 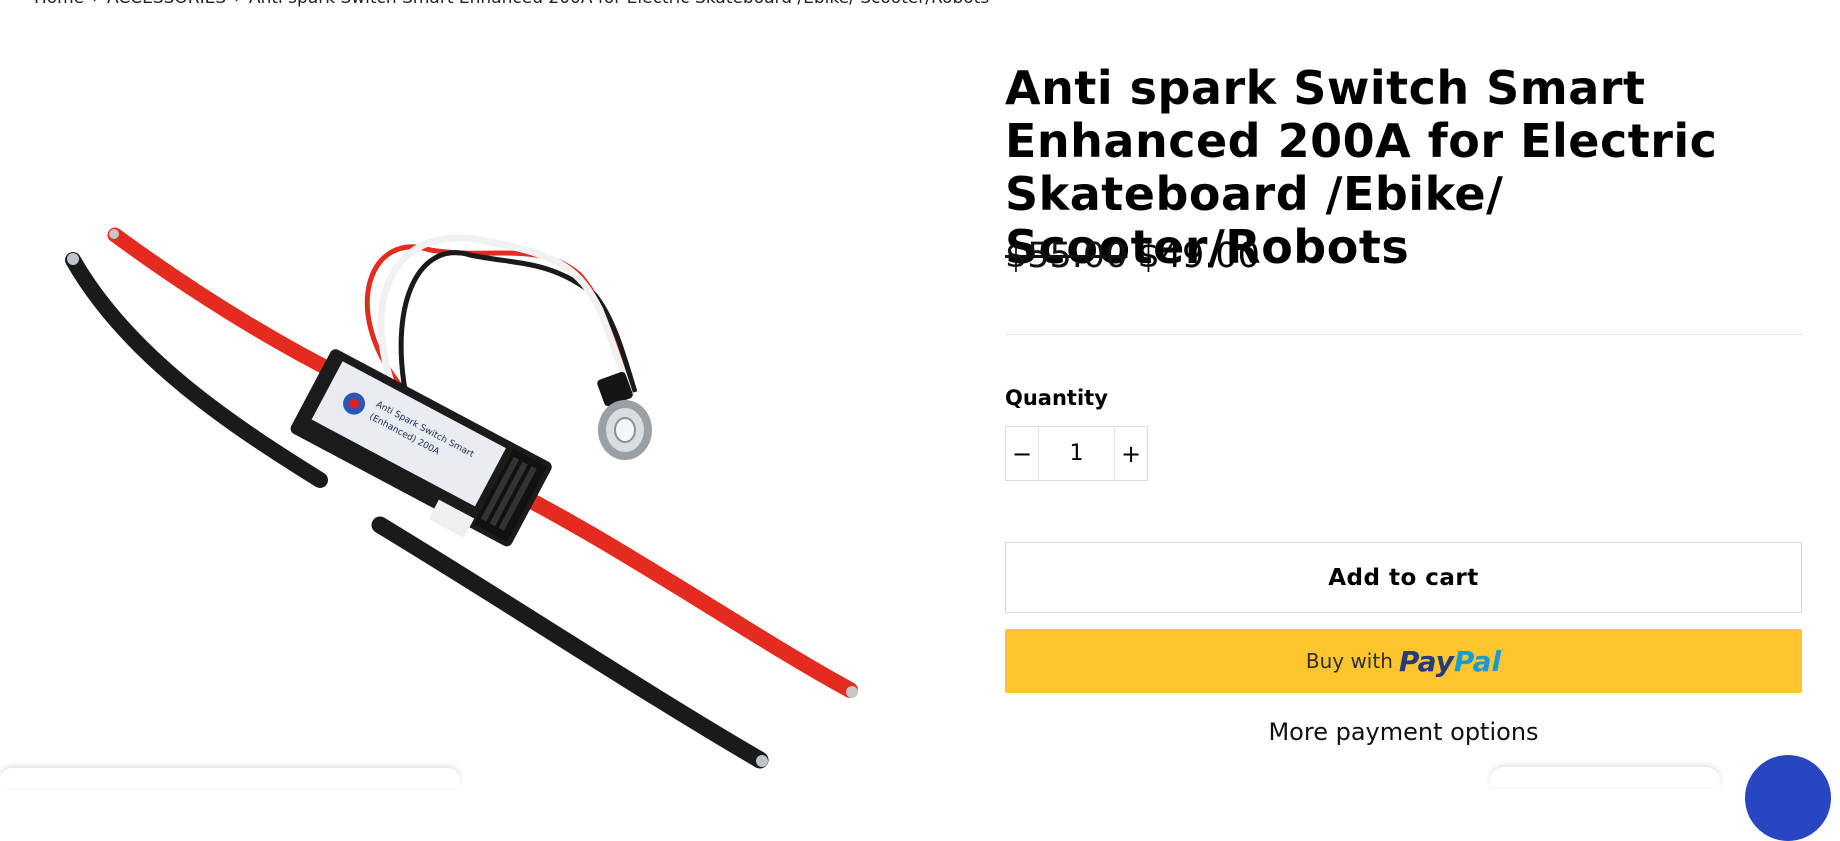 I want to click on paypal-prefix-text: Buy with, so click(x=1349, y=661).